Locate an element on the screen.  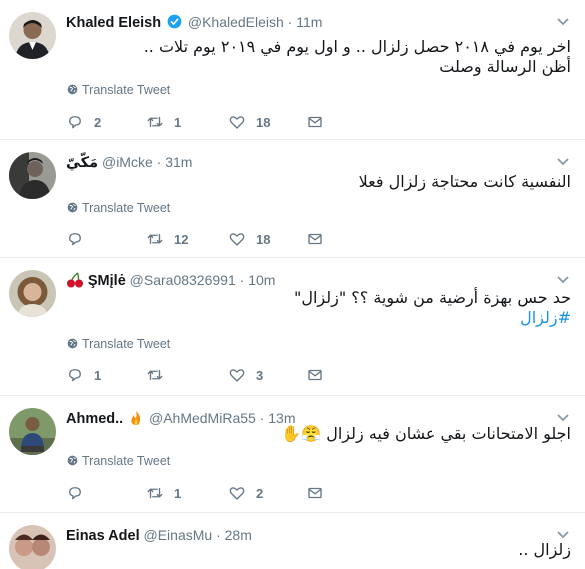
tweet-actions: 2 1 18 is located at coordinates (201, 123).